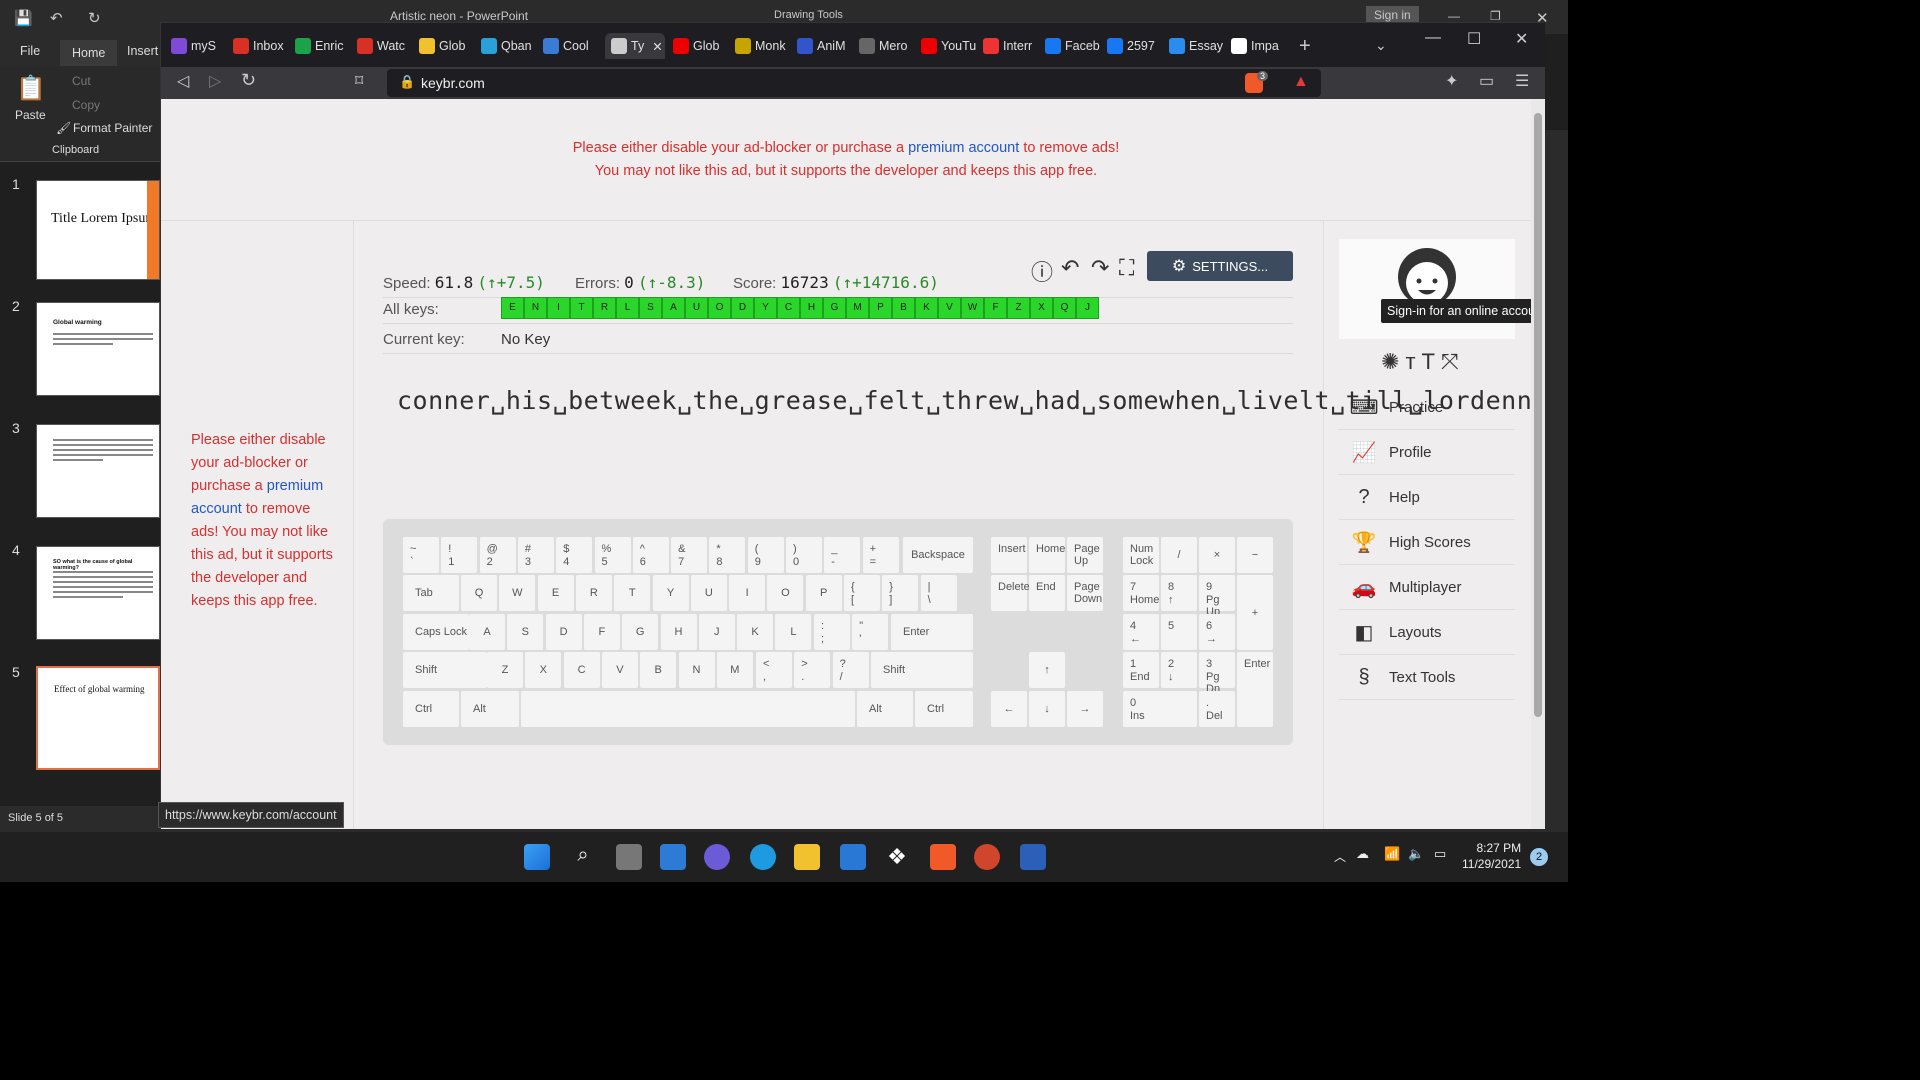  What do you see at coordinates (793, 632) in the screenshot?
I see `keyboard-key: L` at bounding box center [793, 632].